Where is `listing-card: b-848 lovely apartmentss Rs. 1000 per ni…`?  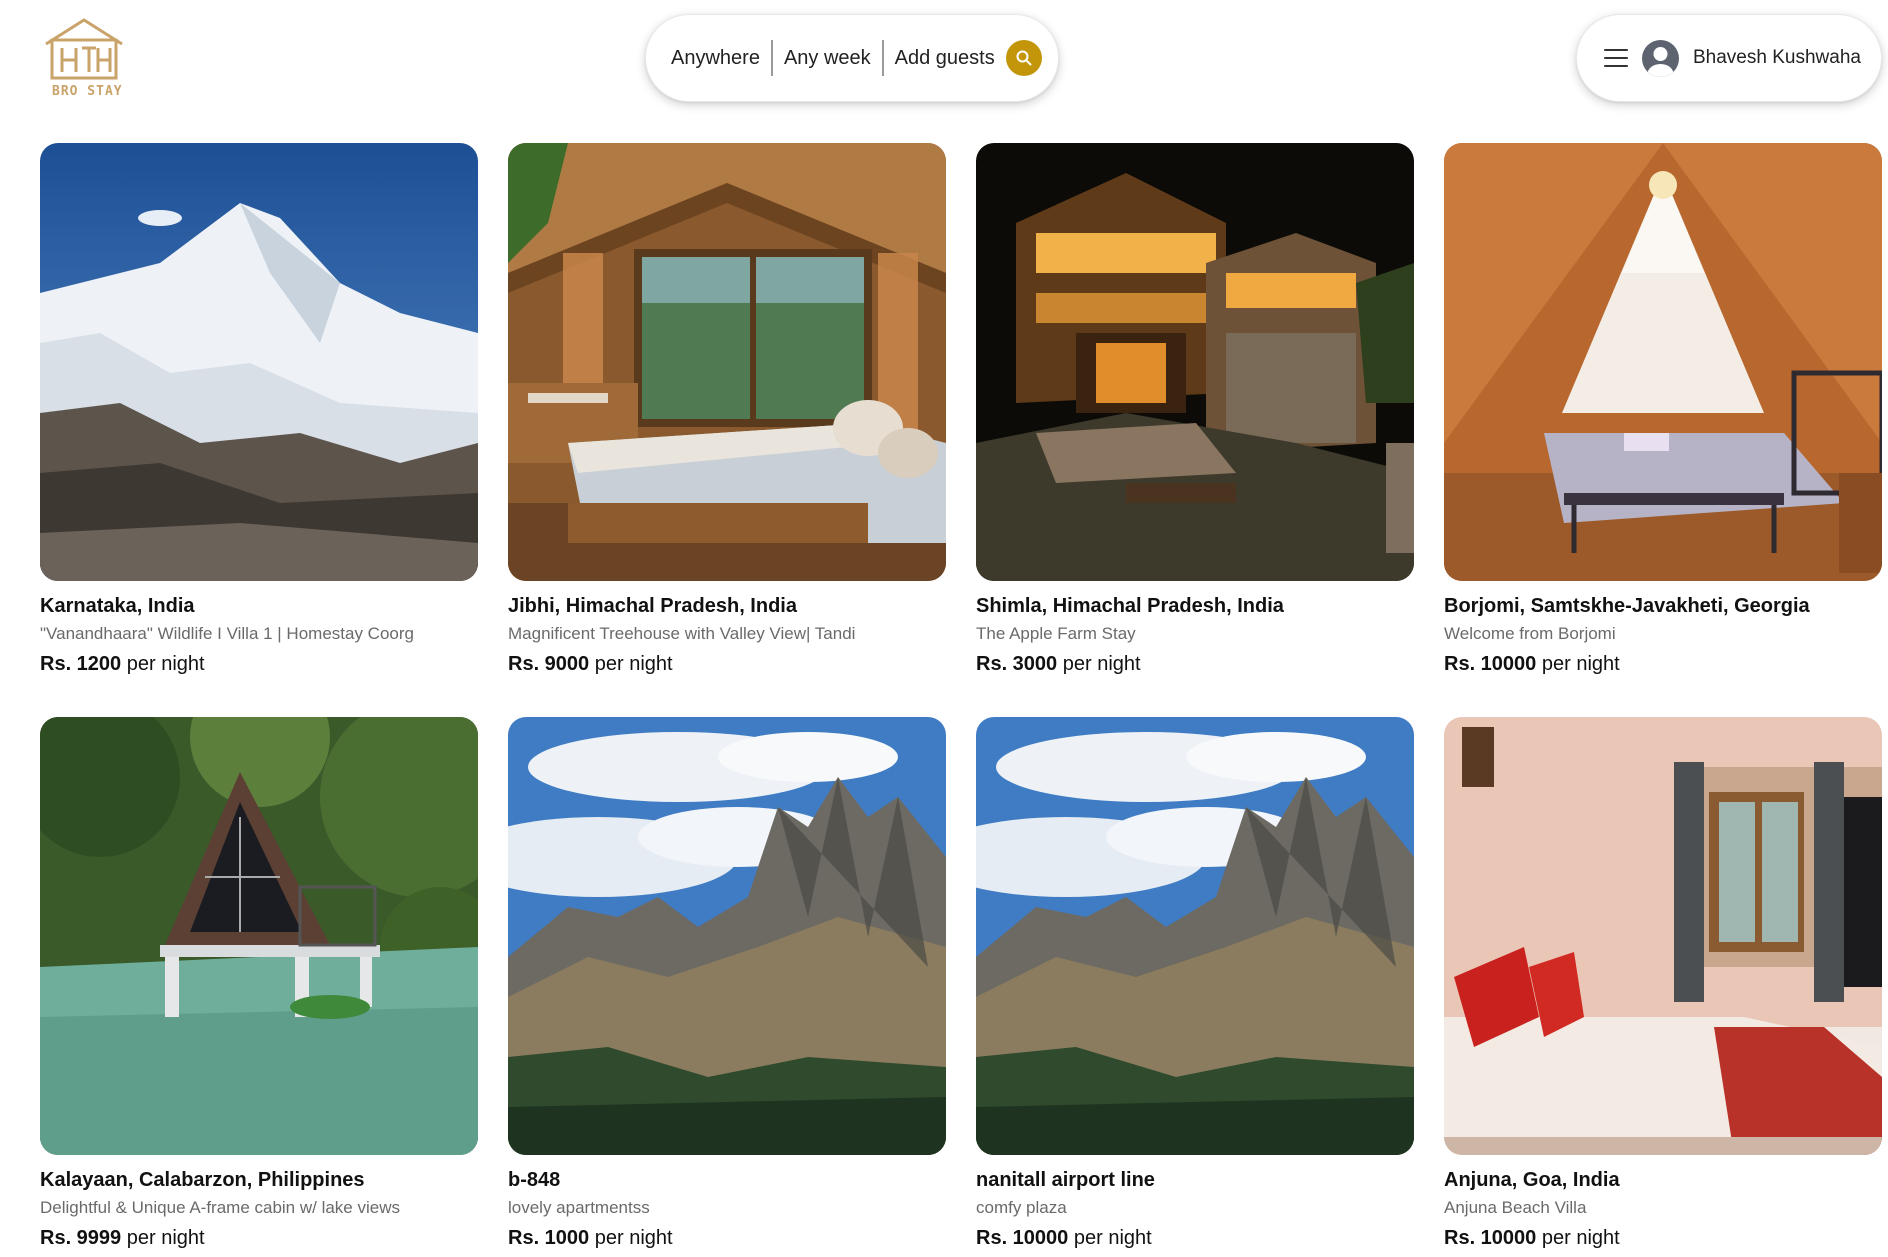
listing-card: b-848 lovely apartmentss Rs. 1000 per ni… is located at coordinates (727, 983).